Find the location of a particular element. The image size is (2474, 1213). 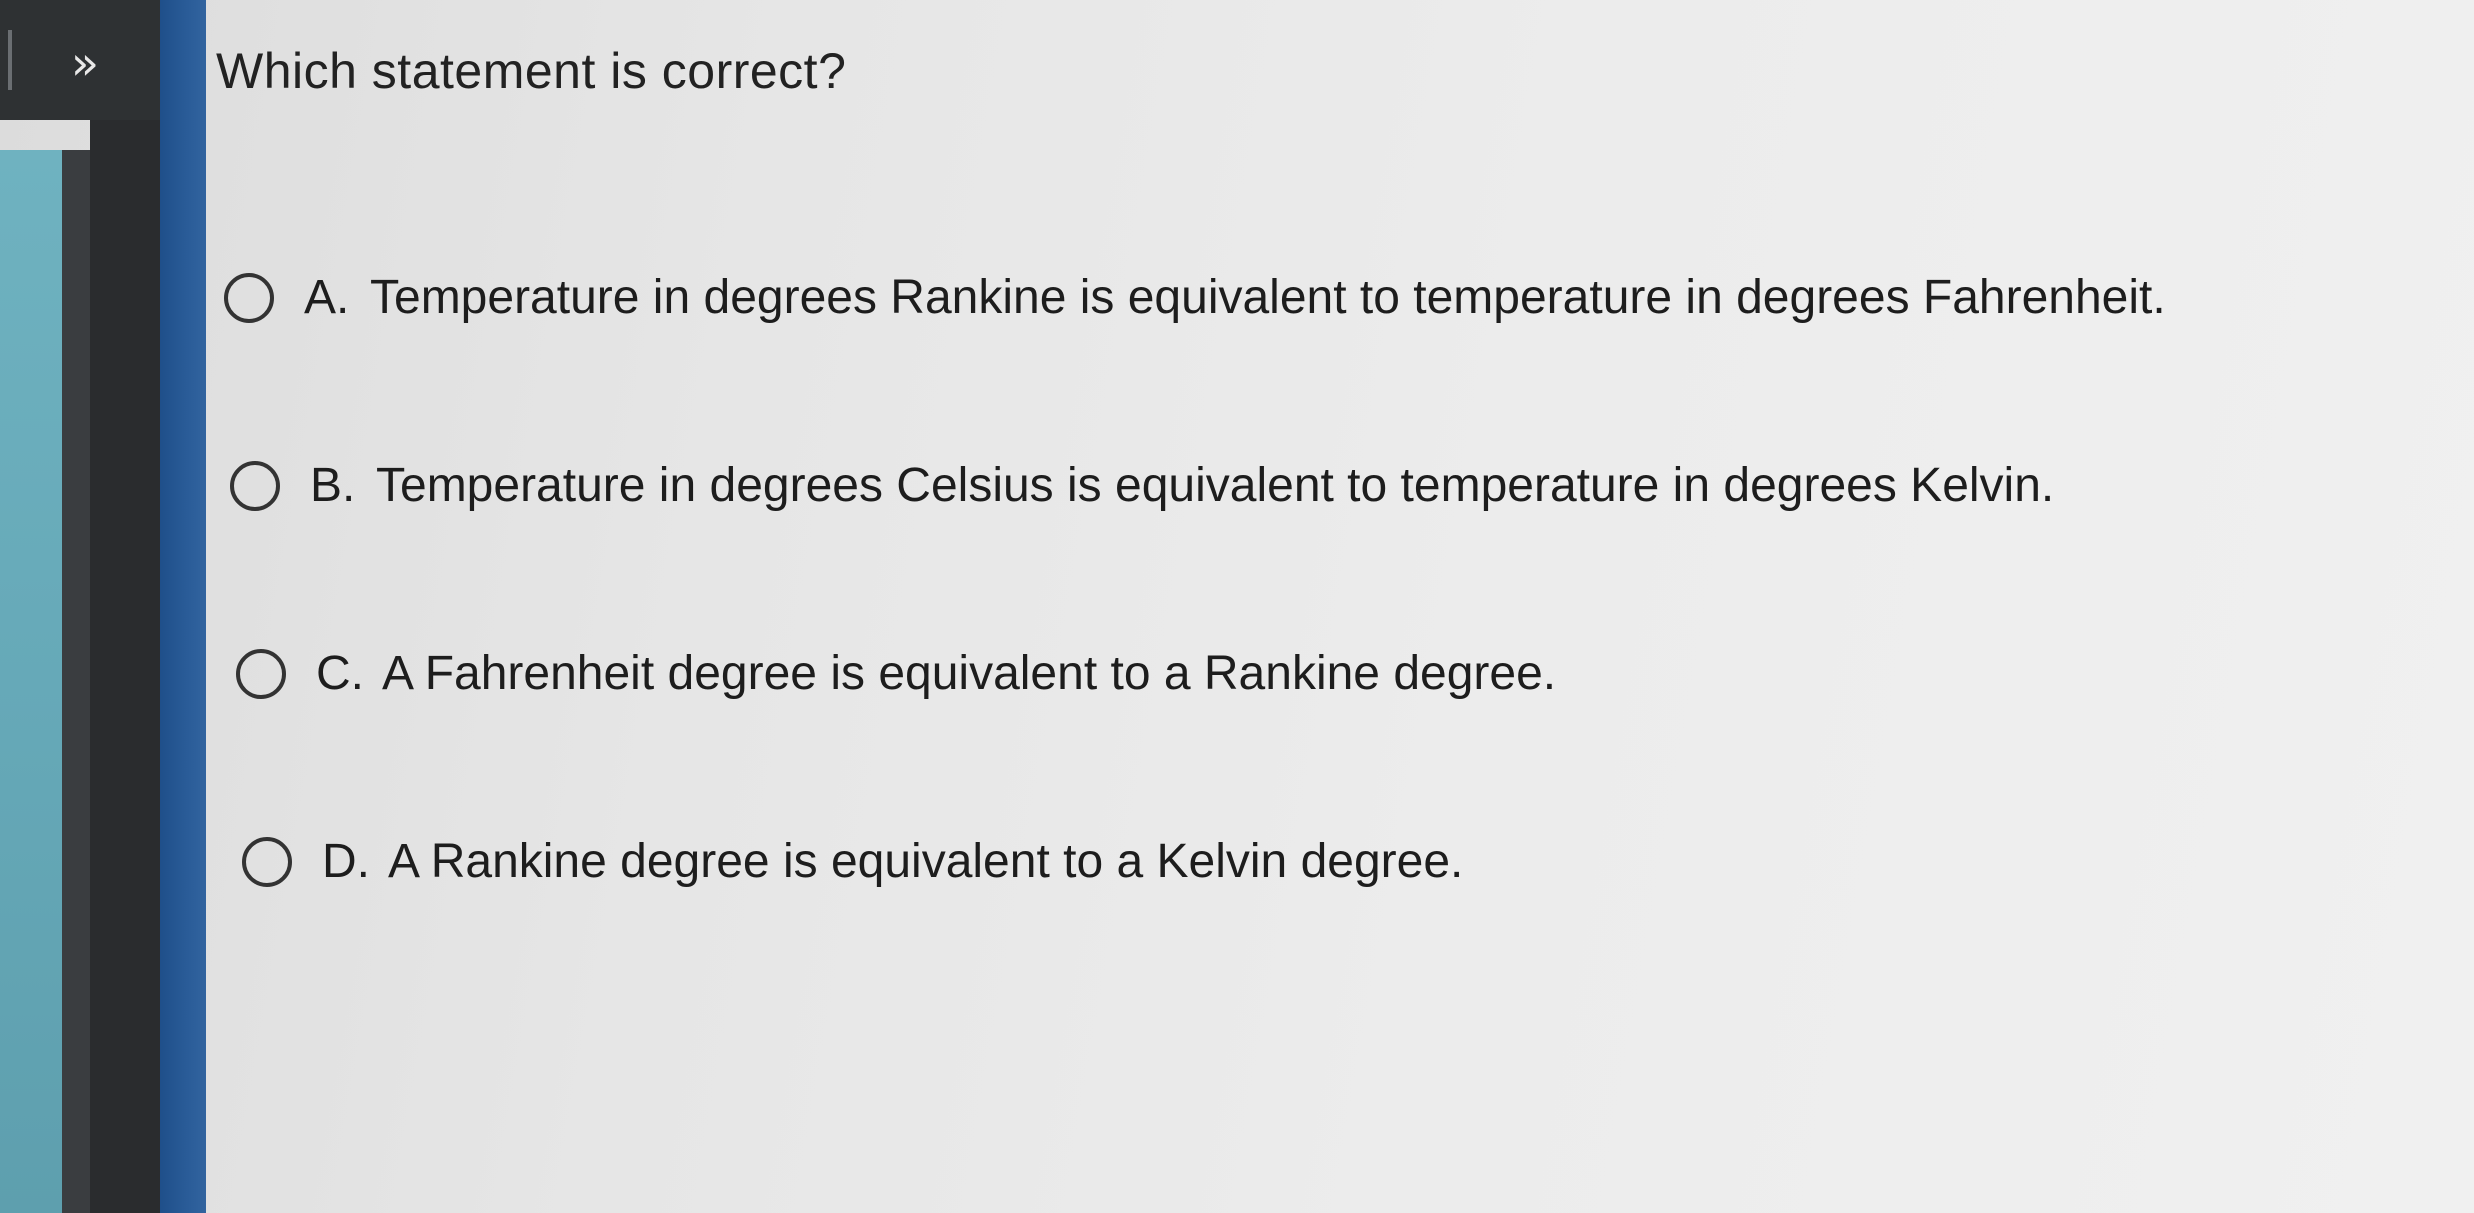

expand-sidebar-button: » is located at coordinates (85, 63).